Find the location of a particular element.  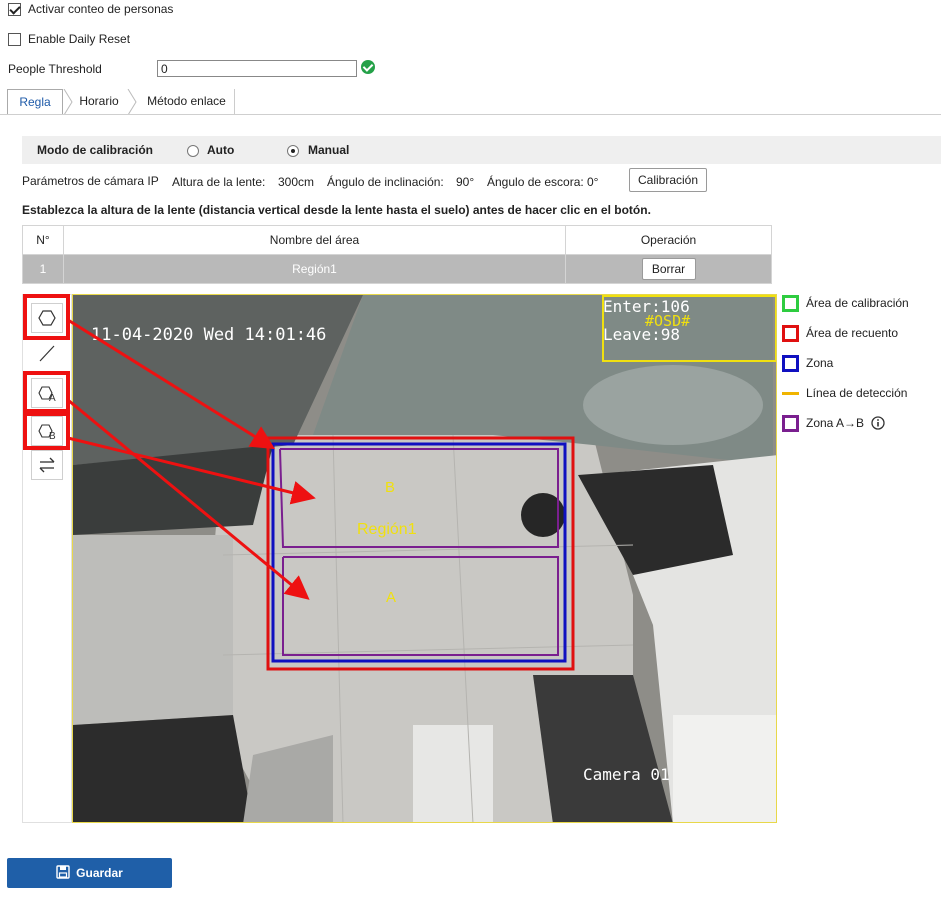

line-icon is located at coordinates (47, 353).